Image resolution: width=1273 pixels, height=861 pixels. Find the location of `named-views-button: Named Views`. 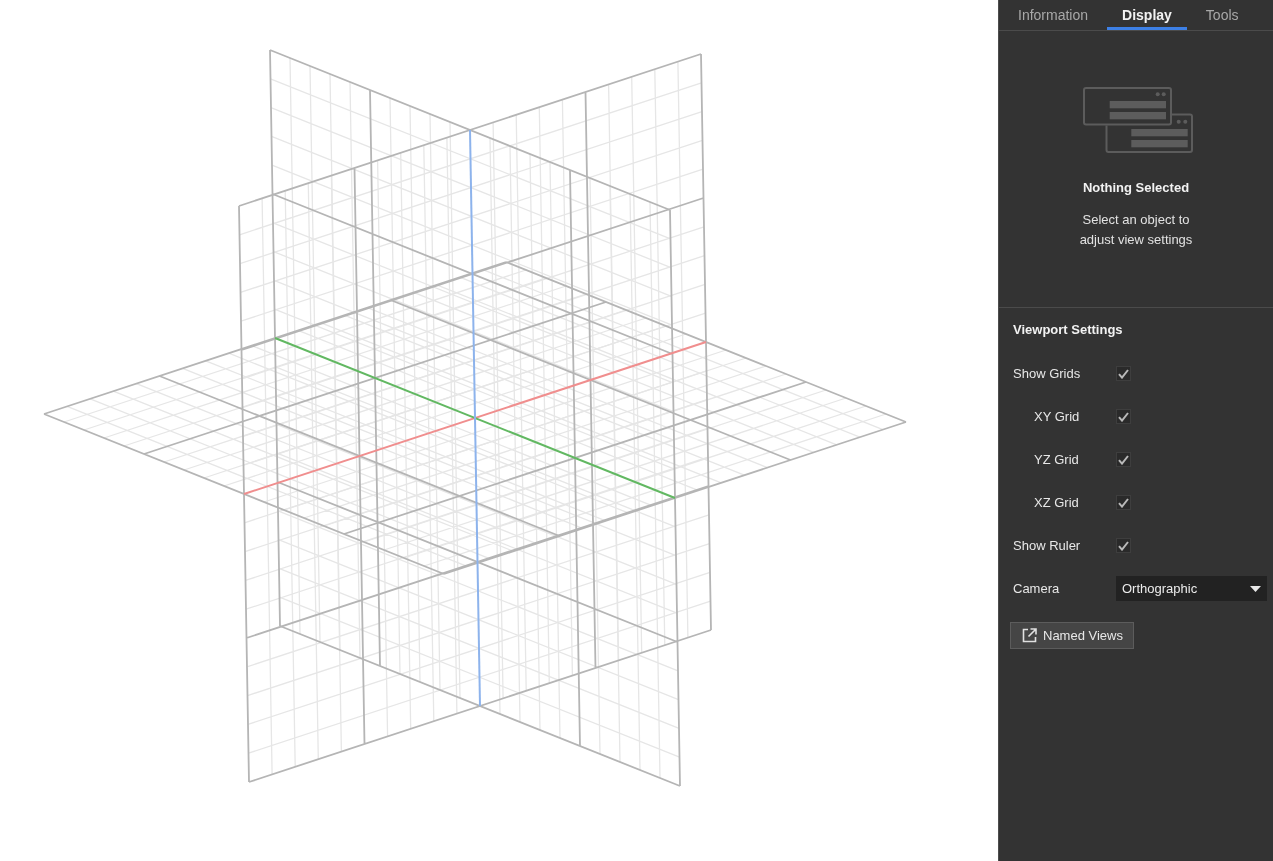

named-views-button: Named Views is located at coordinates (1072, 635).